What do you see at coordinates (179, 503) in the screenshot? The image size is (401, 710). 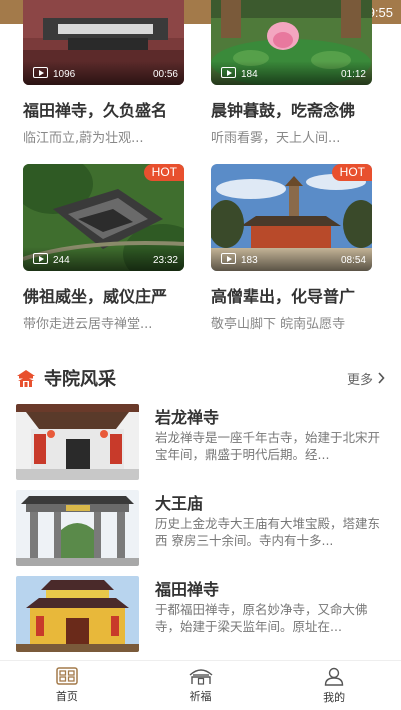 I see `temple-name: 大王庙` at bounding box center [179, 503].